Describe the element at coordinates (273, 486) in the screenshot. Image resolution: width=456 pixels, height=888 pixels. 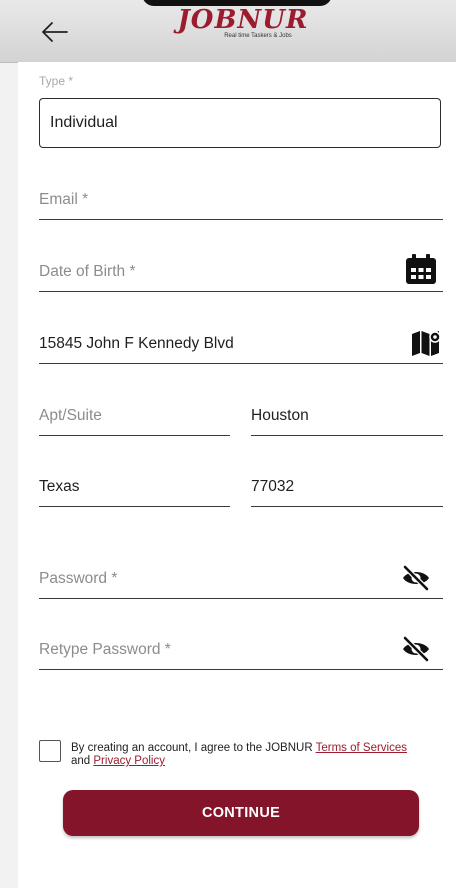
I see `zip-value: 77032` at that location.